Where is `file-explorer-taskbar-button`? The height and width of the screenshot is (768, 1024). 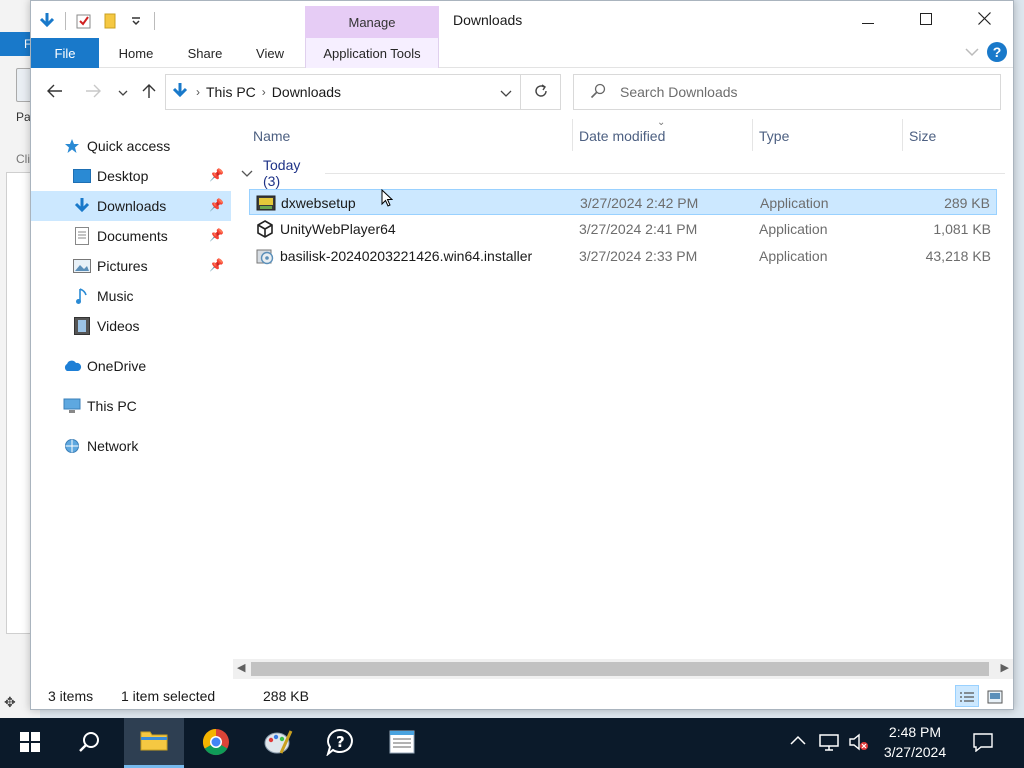 file-explorer-taskbar-button is located at coordinates (154, 743).